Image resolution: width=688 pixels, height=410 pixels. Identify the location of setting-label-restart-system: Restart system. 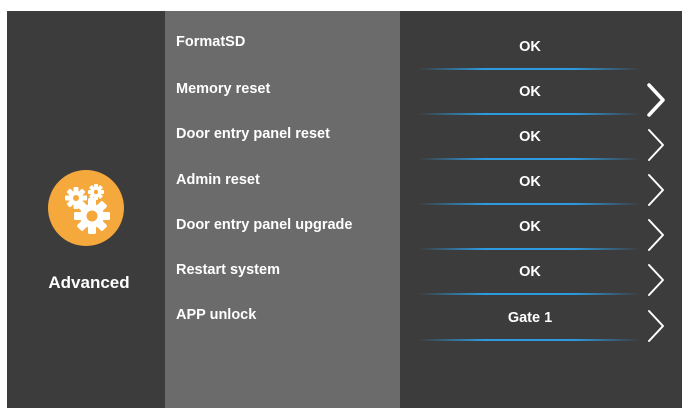
(228, 270).